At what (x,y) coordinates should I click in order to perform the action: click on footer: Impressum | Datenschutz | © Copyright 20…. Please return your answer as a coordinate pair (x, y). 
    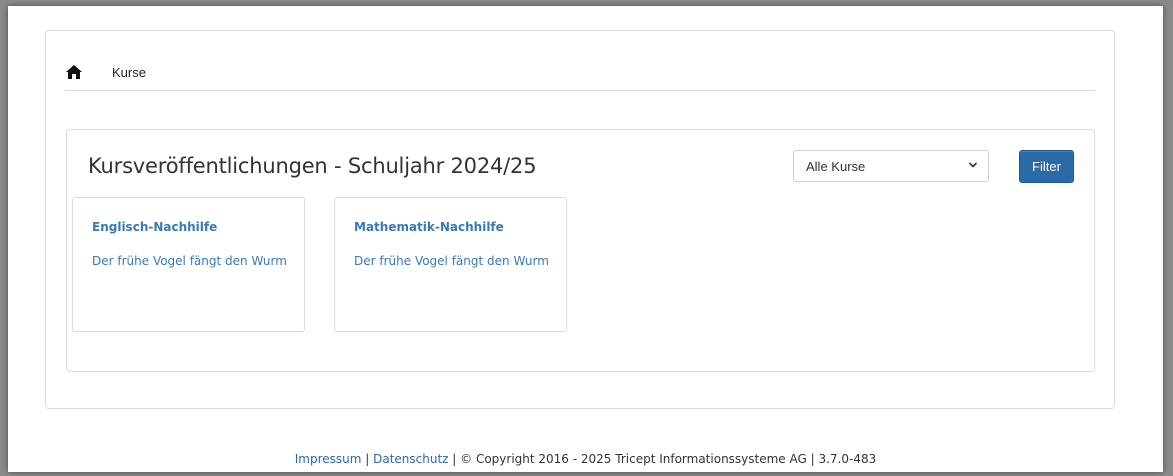
    Looking at the image, I should click on (585, 459).